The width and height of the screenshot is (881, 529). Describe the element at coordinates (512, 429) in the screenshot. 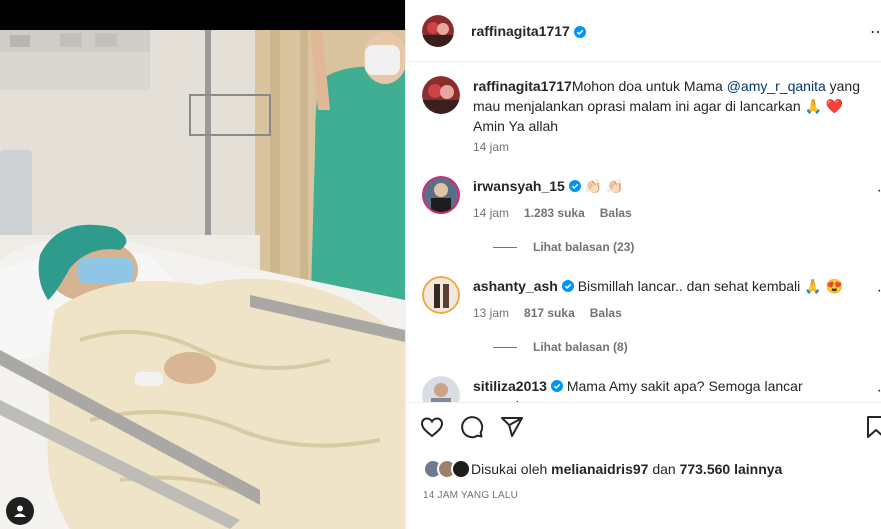

I see `share-icon` at that location.